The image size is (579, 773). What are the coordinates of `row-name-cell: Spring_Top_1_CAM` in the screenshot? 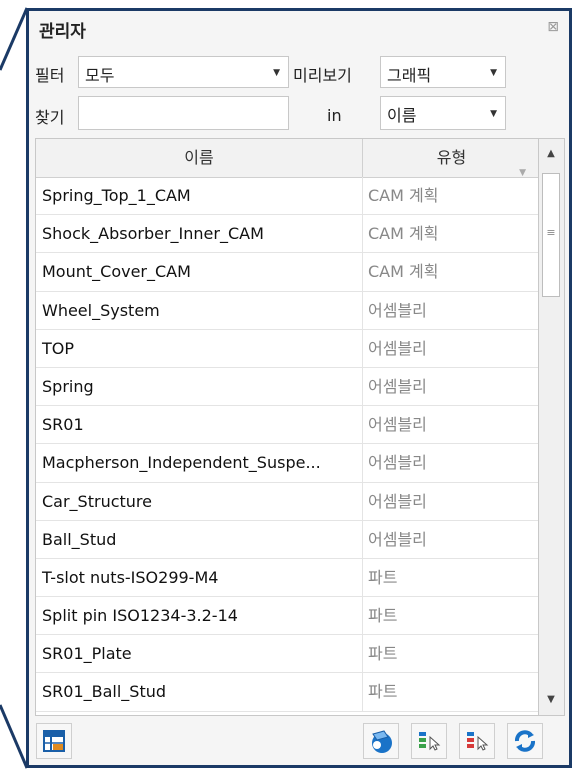 It's located at (199, 196).